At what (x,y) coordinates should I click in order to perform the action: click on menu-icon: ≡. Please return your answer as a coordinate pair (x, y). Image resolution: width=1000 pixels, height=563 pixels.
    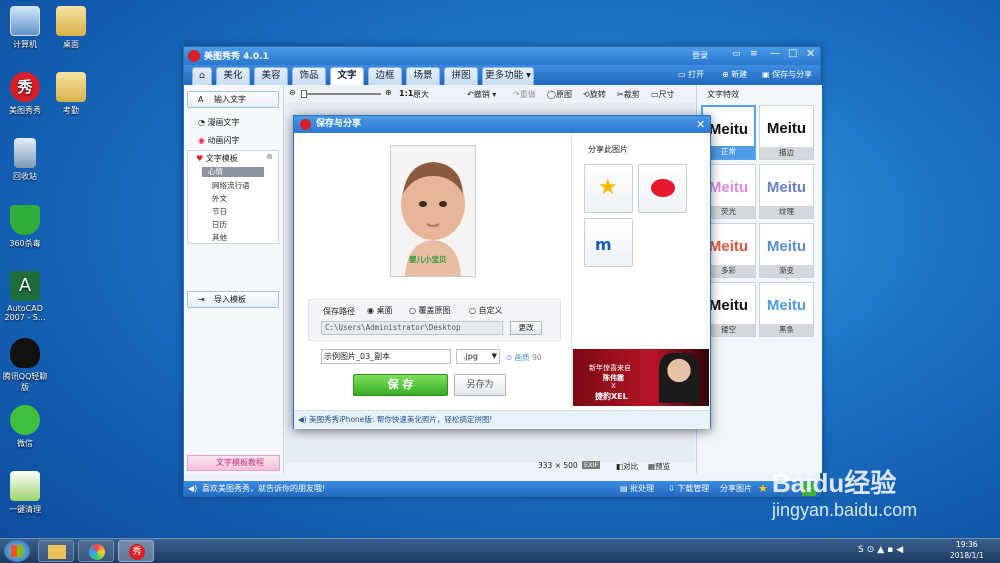
    Looking at the image, I should click on (754, 54).